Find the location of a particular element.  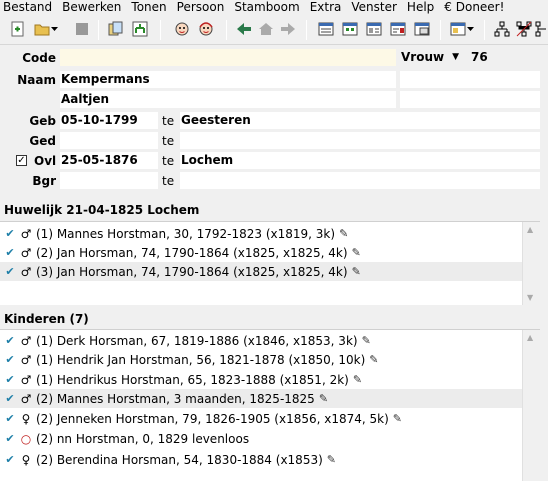

gender-value: Vrouw is located at coordinates (423, 57).